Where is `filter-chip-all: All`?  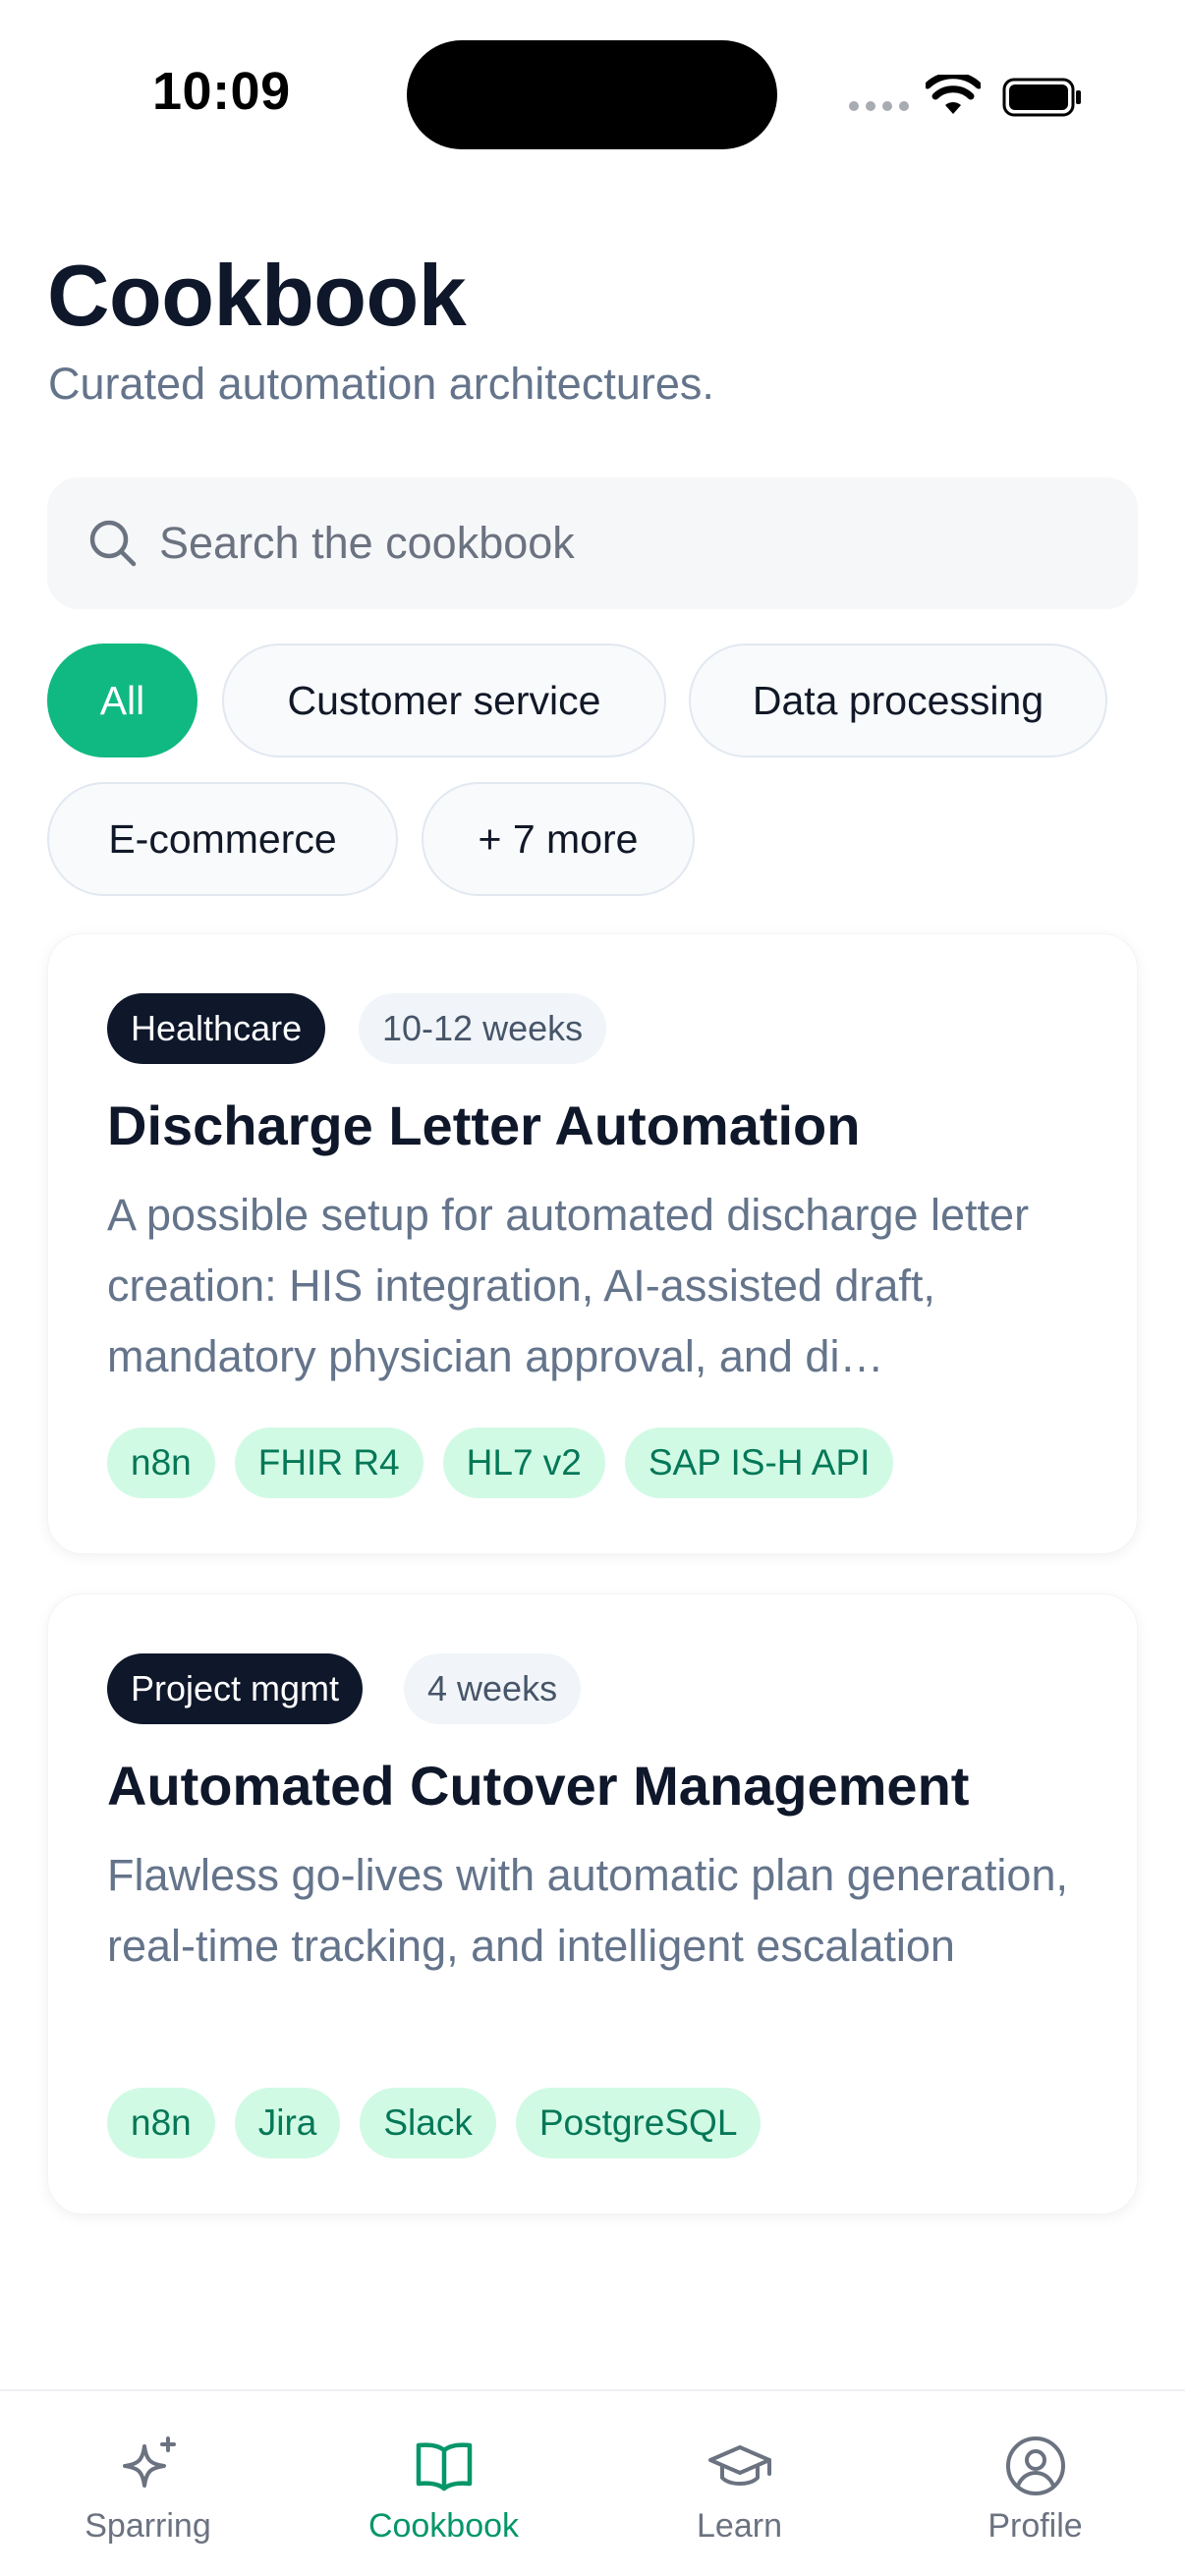 filter-chip-all: All is located at coordinates (123, 700).